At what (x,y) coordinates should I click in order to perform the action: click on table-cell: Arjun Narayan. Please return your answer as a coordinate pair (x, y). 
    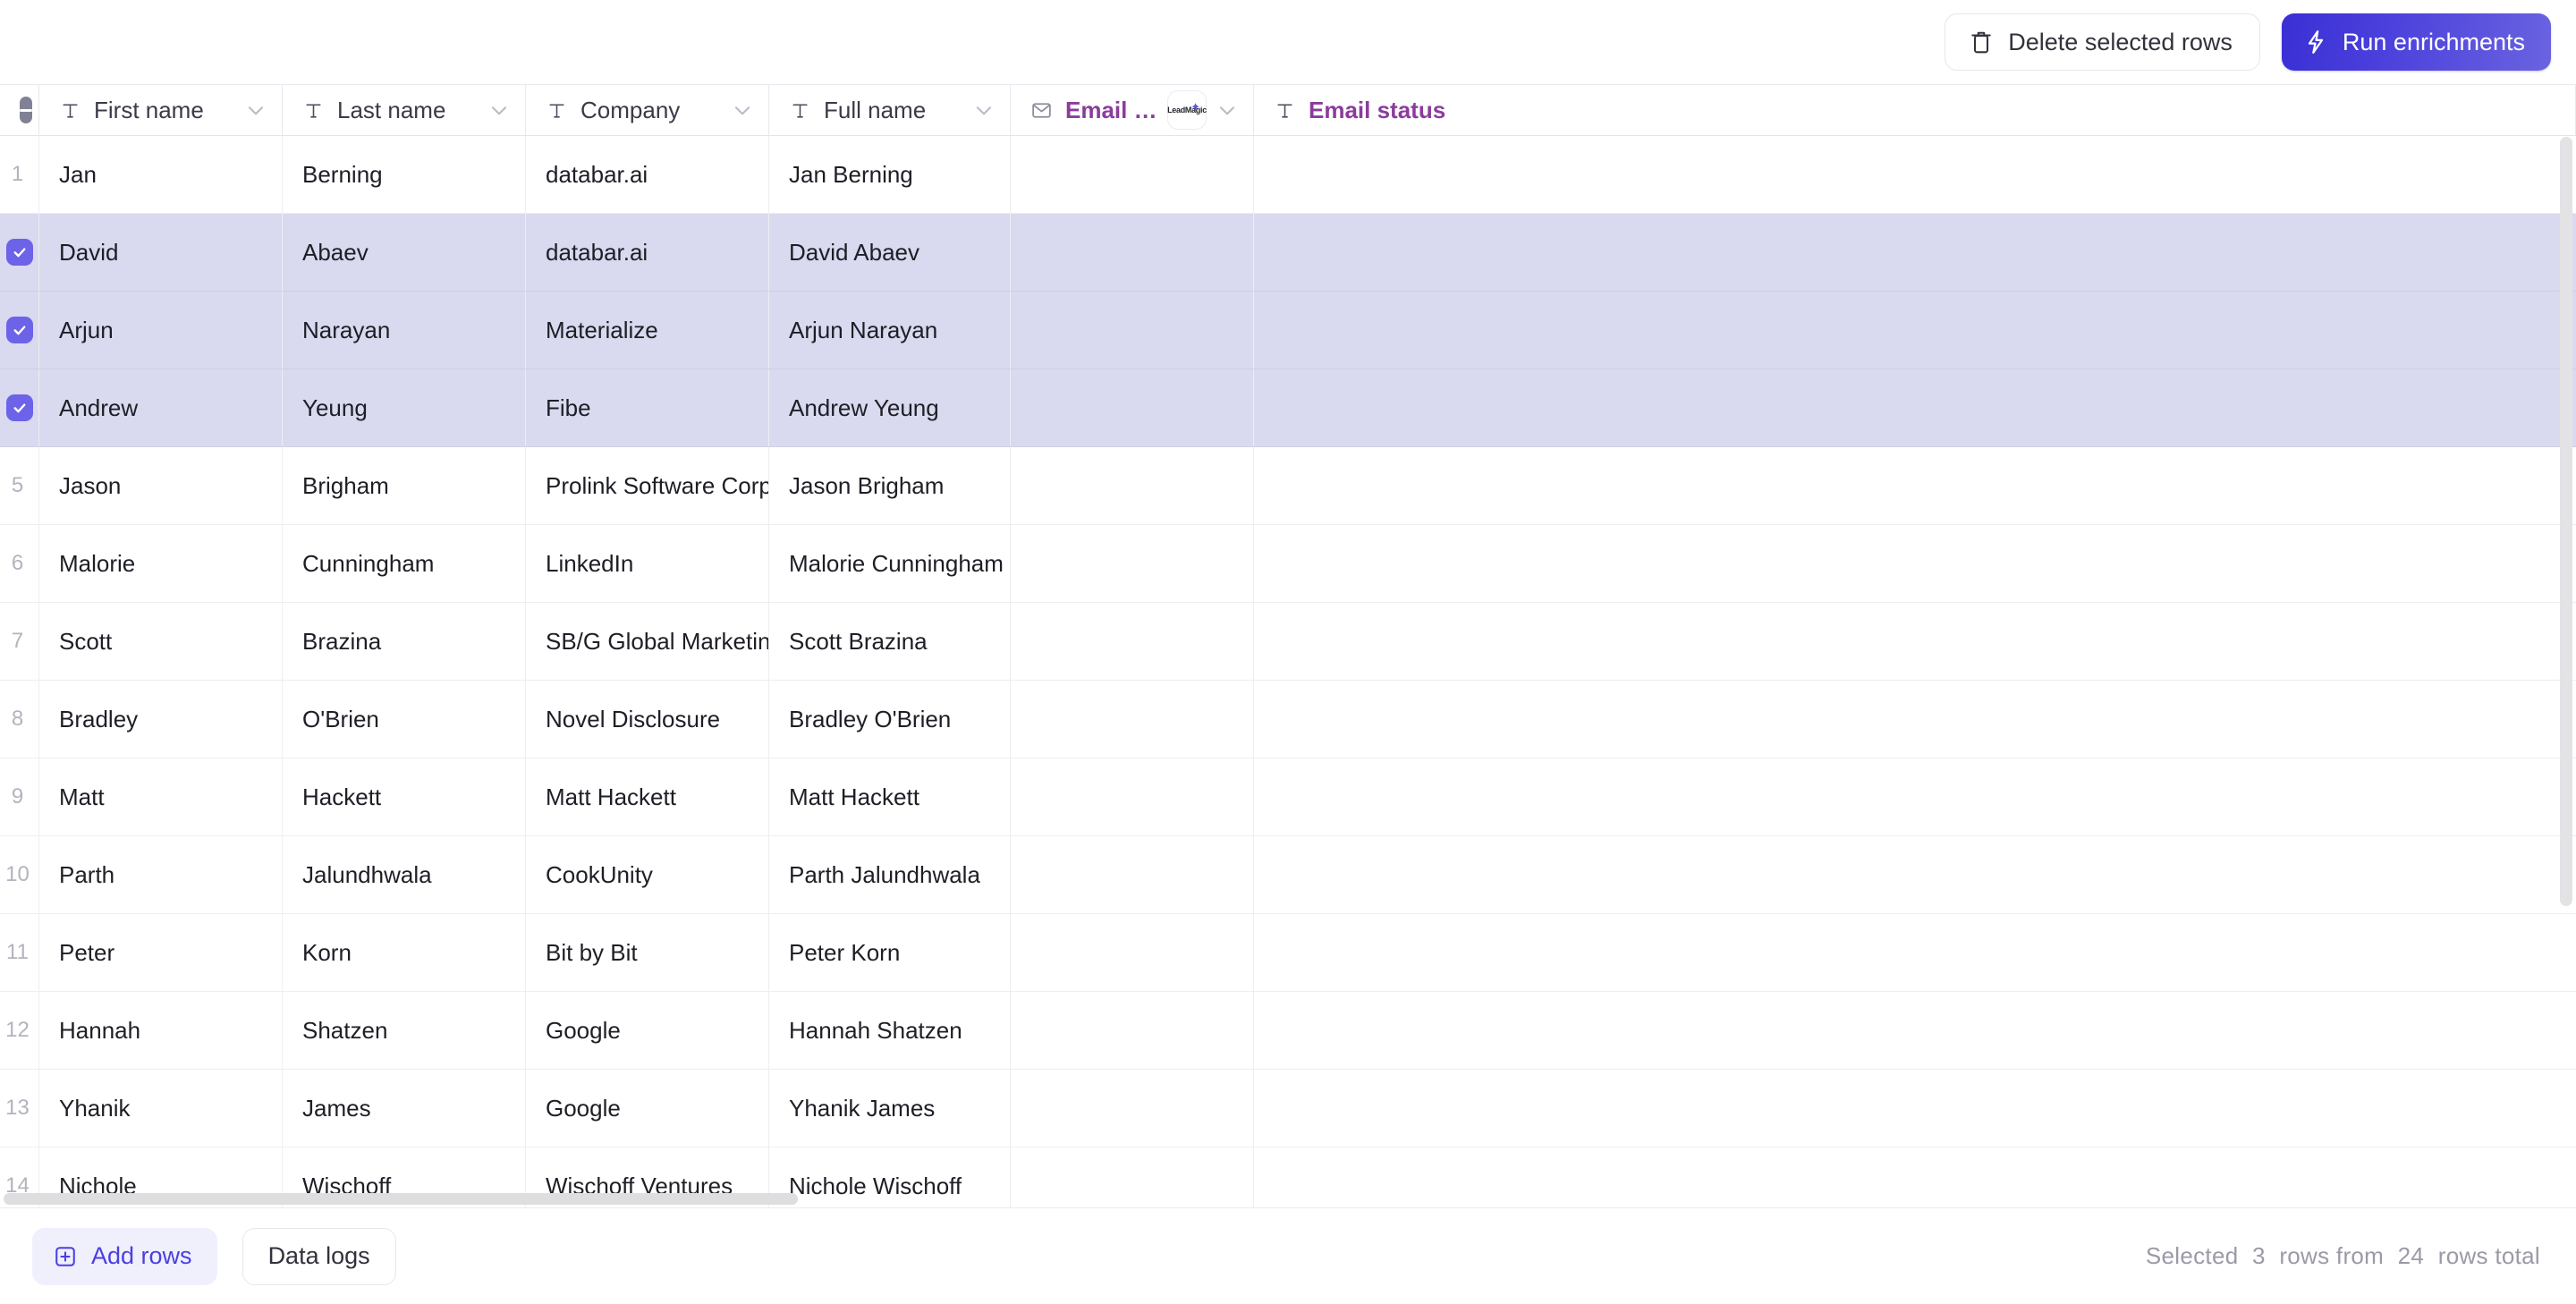
    Looking at the image, I should click on (890, 330).